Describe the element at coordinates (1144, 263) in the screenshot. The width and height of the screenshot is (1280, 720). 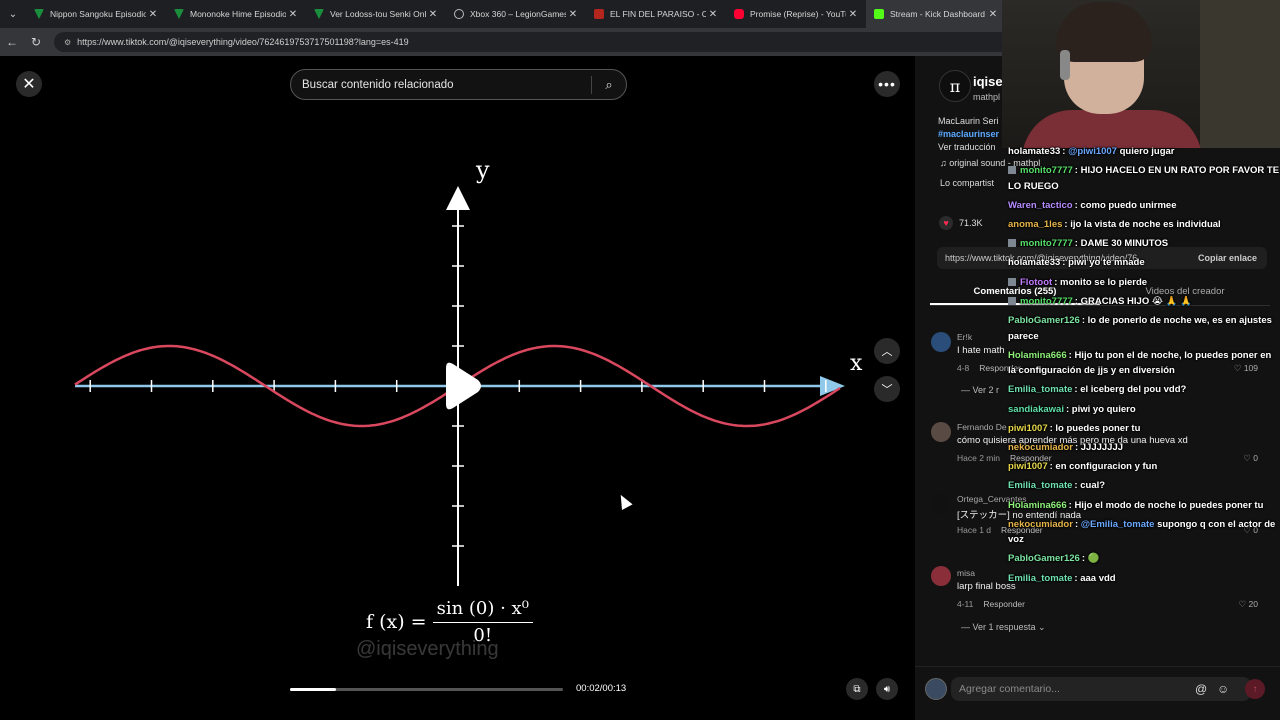
I see `chat-message: holamate33: piwi yo te mnade` at that location.